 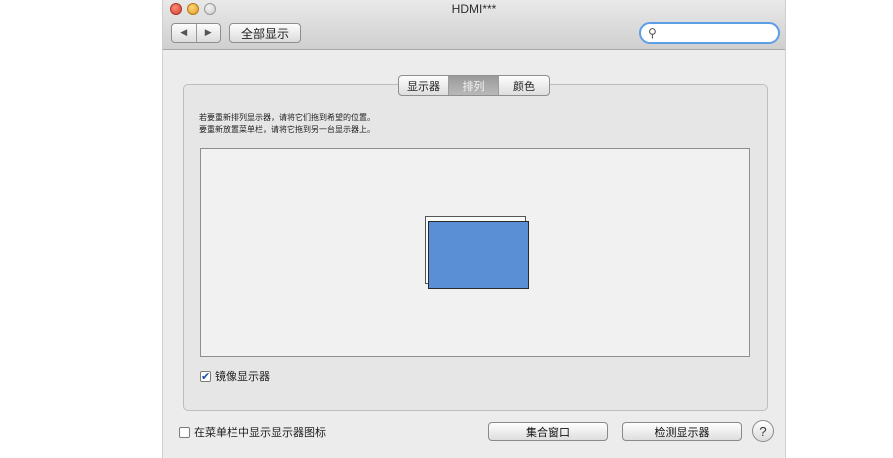 What do you see at coordinates (184, 432) in the screenshot?
I see `menubar-icon-checkbox` at bounding box center [184, 432].